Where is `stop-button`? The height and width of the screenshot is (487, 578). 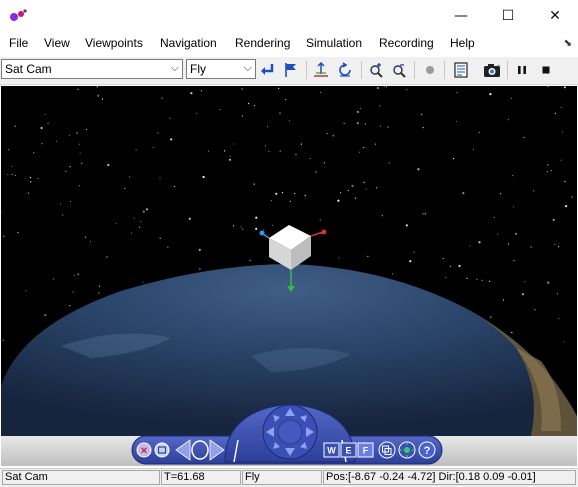 stop-button is located at coordinates (546, 70).